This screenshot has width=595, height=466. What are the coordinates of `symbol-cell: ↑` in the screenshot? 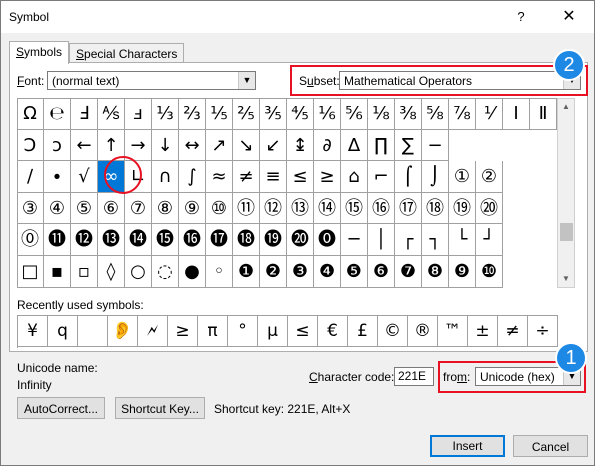 It's located at (111, 145).